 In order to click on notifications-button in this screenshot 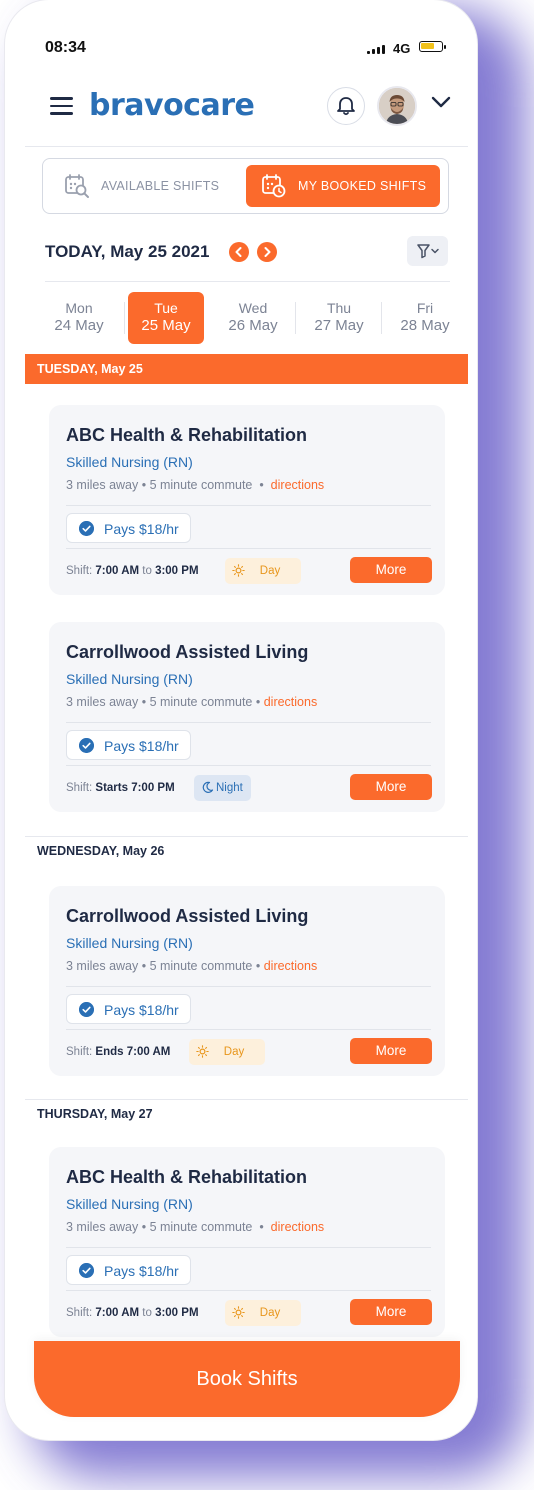, I will do `click(346, 106)`.